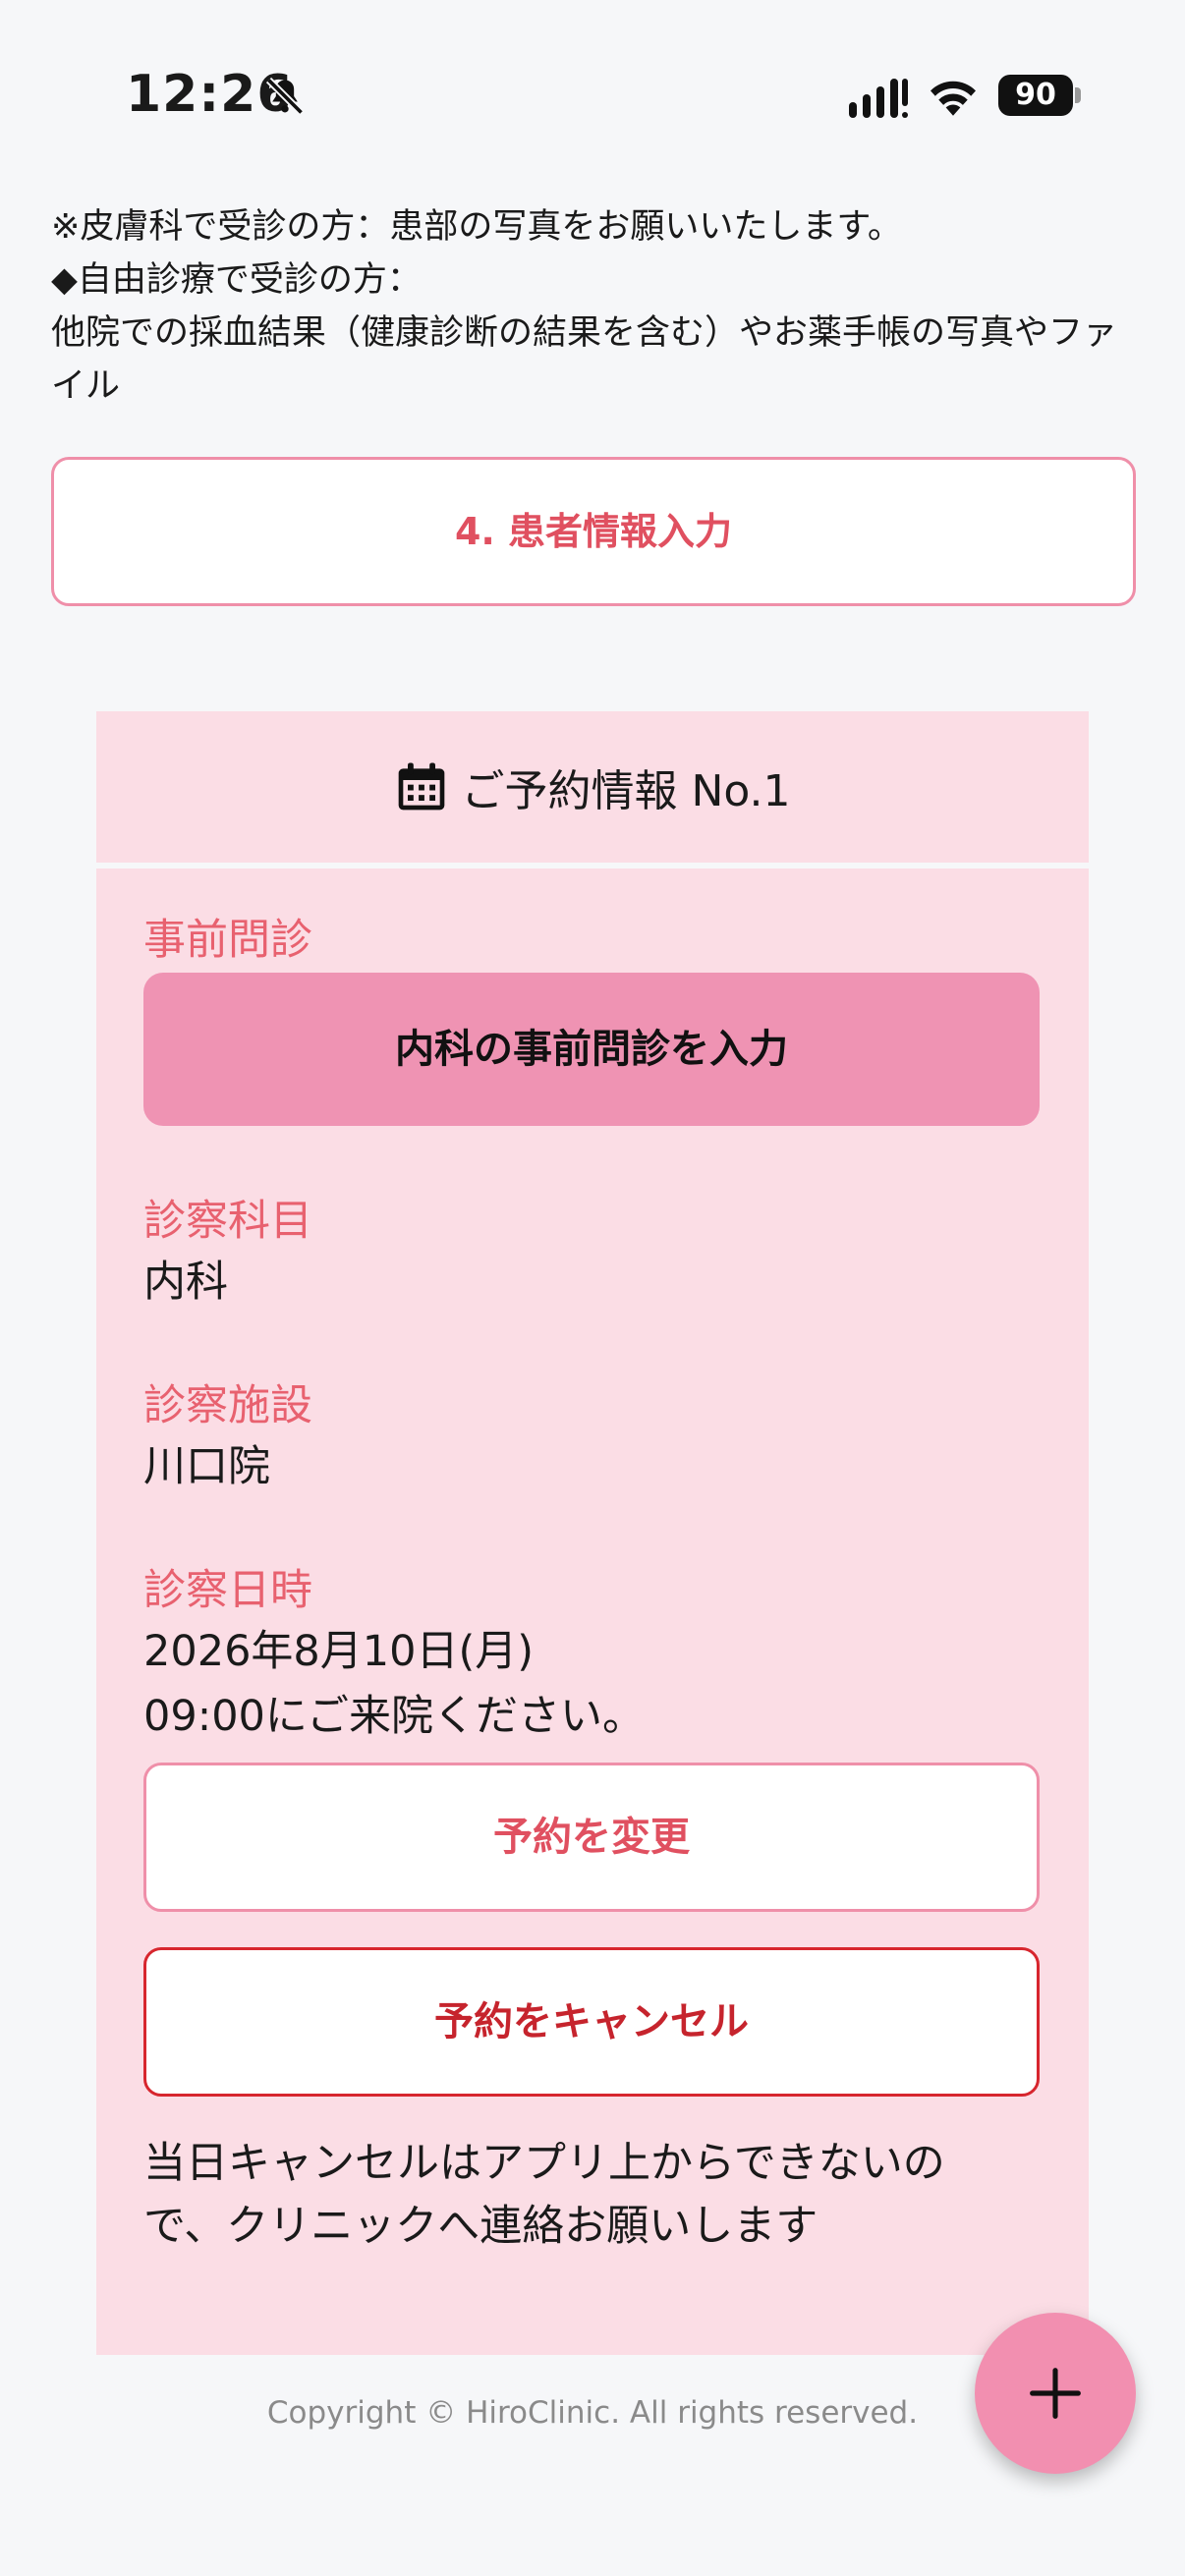 Image resolution: width=1185 pixels, height=2576 pixels. What do you see at coordinates (422, 786) in the screenshot?
I see `calendar-icon` at bounding box center [422, 786].